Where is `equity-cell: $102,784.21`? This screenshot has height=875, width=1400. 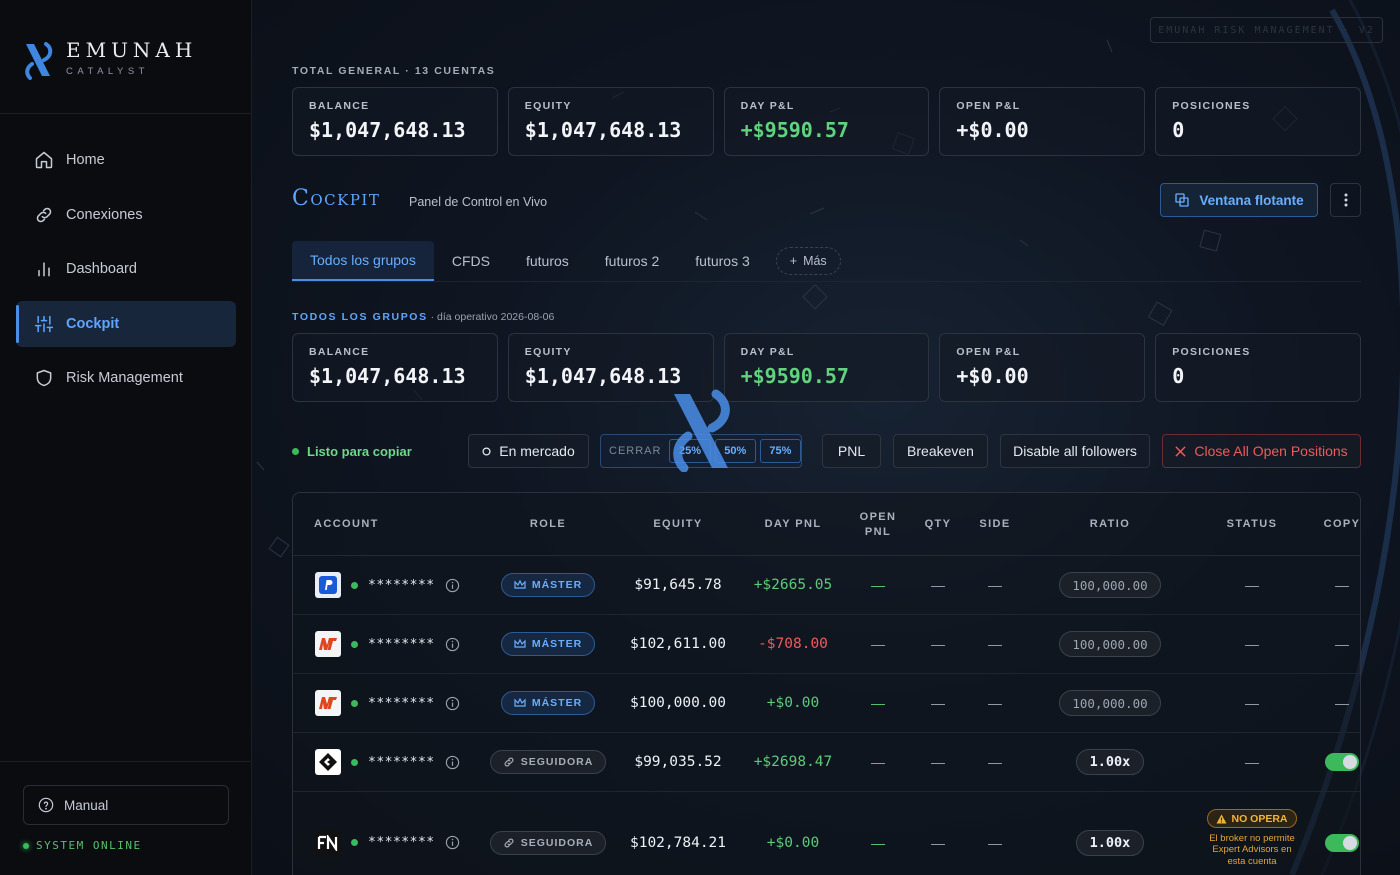
equity-cell: $102,784.21 is located at coordinates (678, 842).